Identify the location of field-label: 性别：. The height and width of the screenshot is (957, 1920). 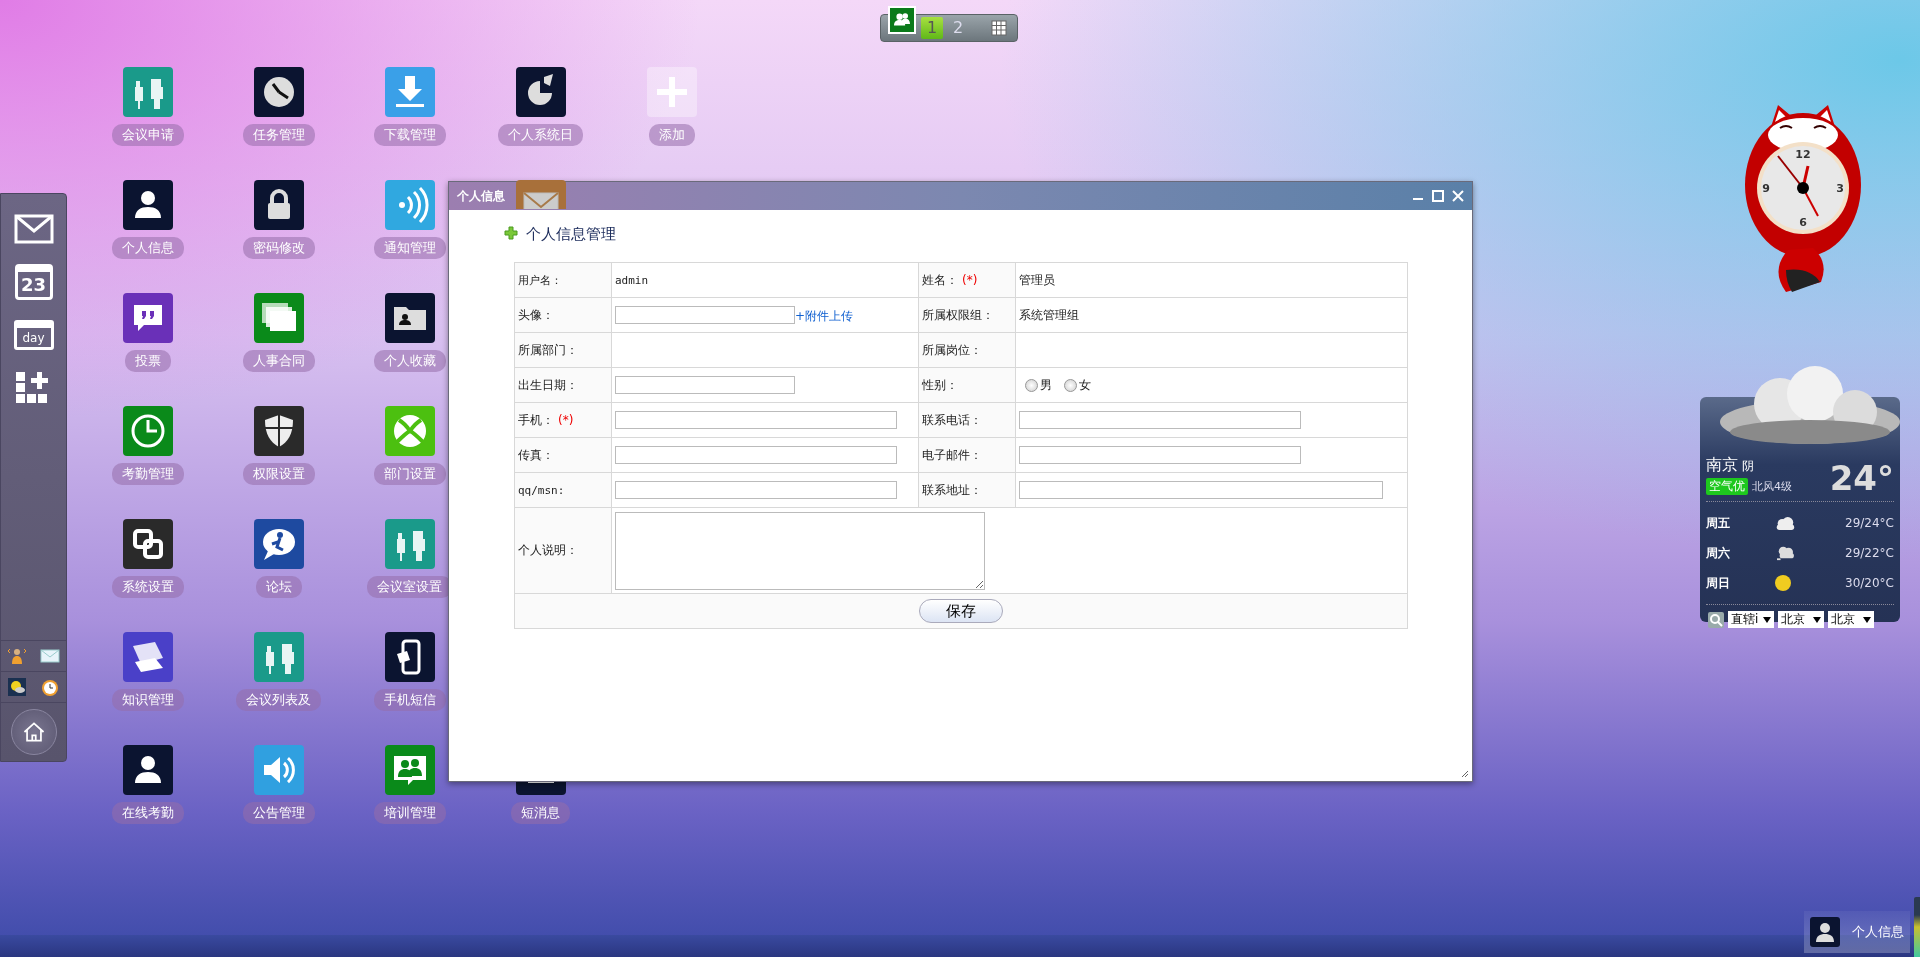
(967, 385).